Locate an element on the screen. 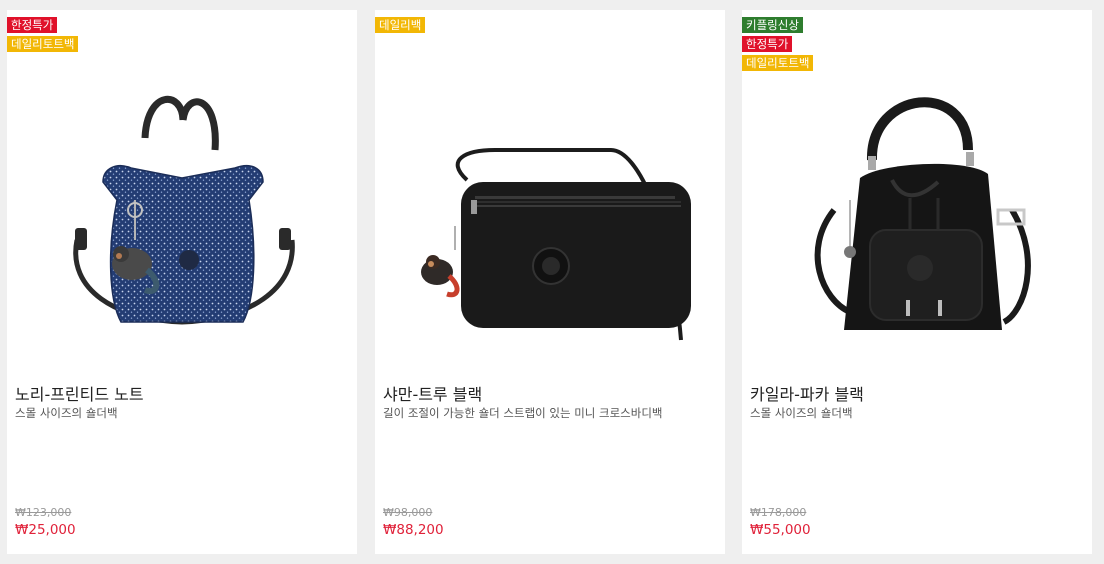 The image size is (1104, 564). badge-list: 한정특가 데일리토트백 is located at coordinates (43, 34).